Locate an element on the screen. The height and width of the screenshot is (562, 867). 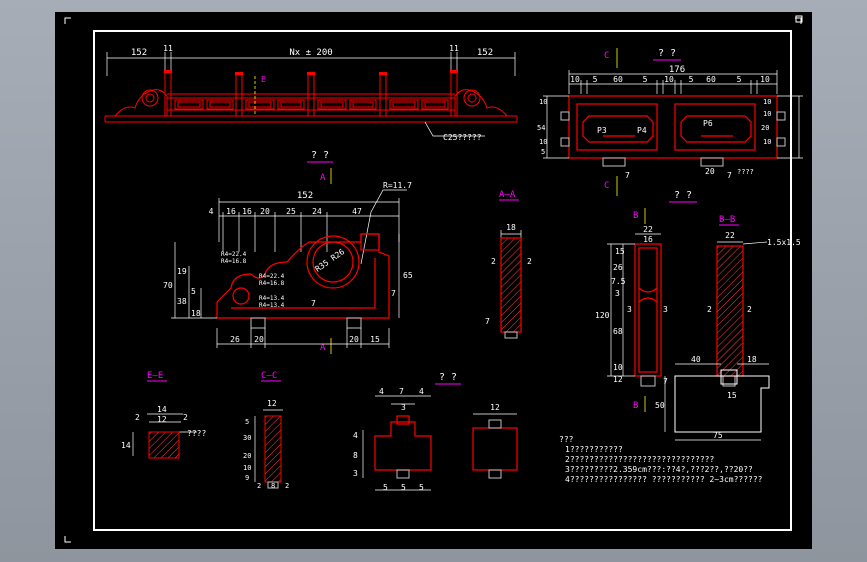
section-bb-base-4: 15 is located at coordinates (732, 395).